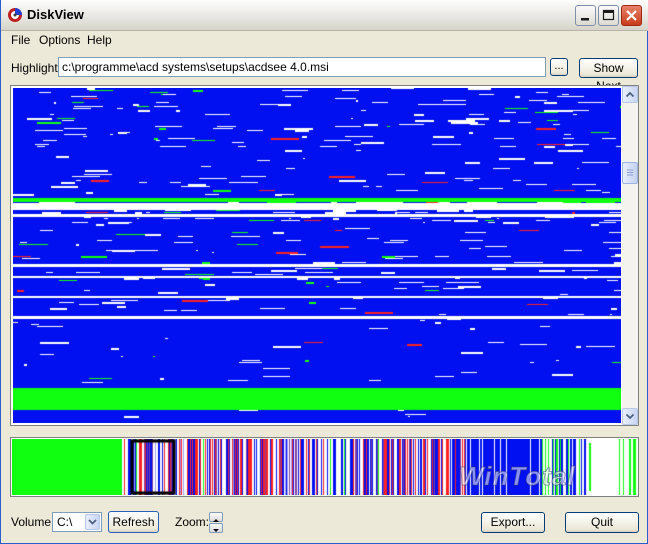 This screenshot has height=544, width=648. I want to click on maximize-button, so click(608, 15).